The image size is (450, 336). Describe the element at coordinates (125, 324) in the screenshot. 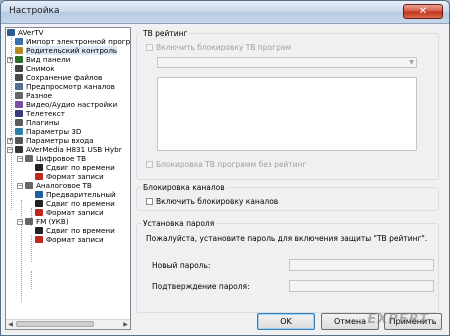

I see `scroll-right-icon: ▶` at that location.